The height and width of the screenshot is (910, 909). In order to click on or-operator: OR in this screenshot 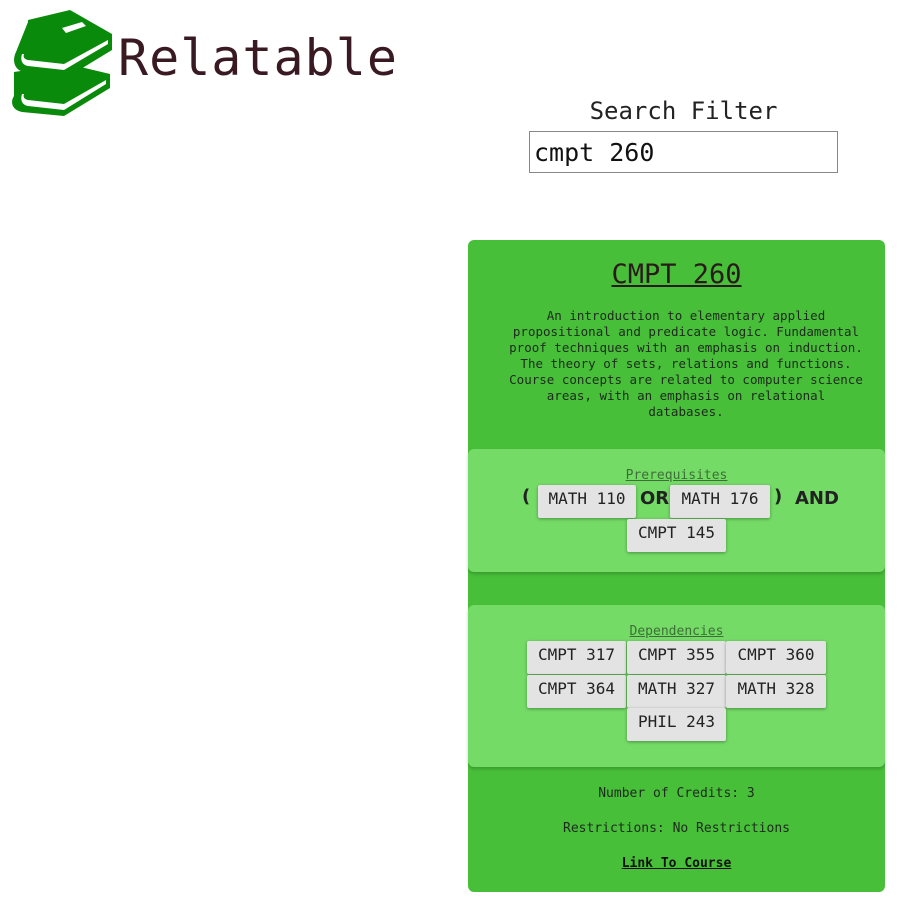, I will do `click(655, 498)`.